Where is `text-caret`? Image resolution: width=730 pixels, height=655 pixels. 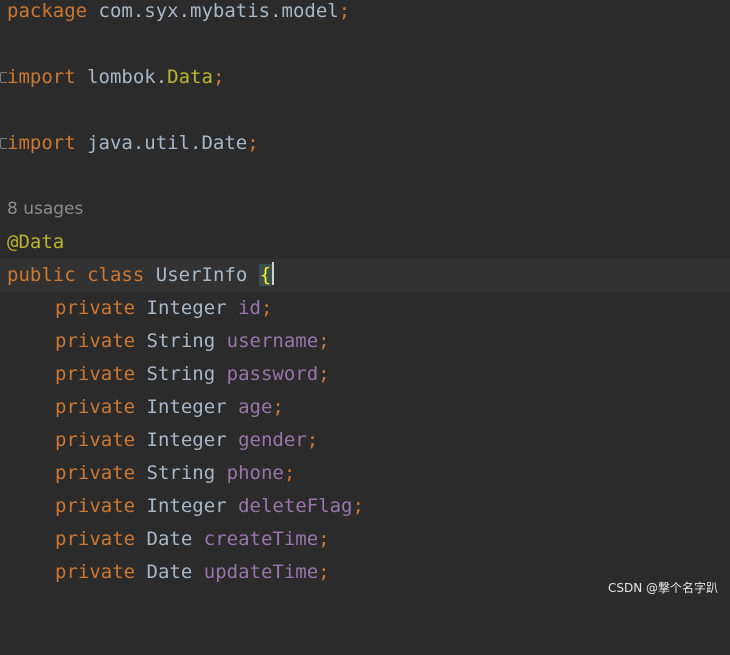 text-caret is located at coordinates (273, 273).